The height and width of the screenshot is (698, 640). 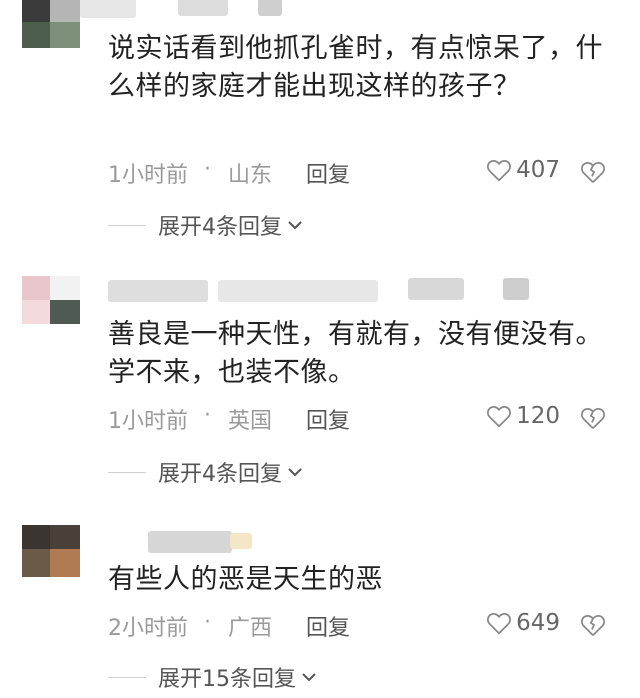 I want to click on comment-location: 英国, so click(x=250, y=421).